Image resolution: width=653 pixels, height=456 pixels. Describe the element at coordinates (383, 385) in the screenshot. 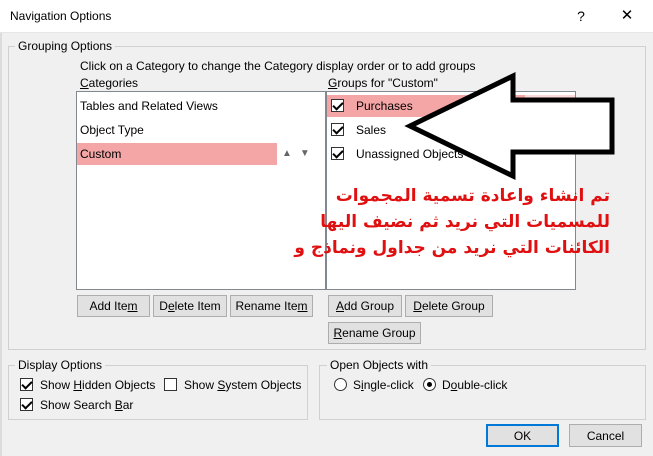

I see `single-click-label: Single-click` at that location.